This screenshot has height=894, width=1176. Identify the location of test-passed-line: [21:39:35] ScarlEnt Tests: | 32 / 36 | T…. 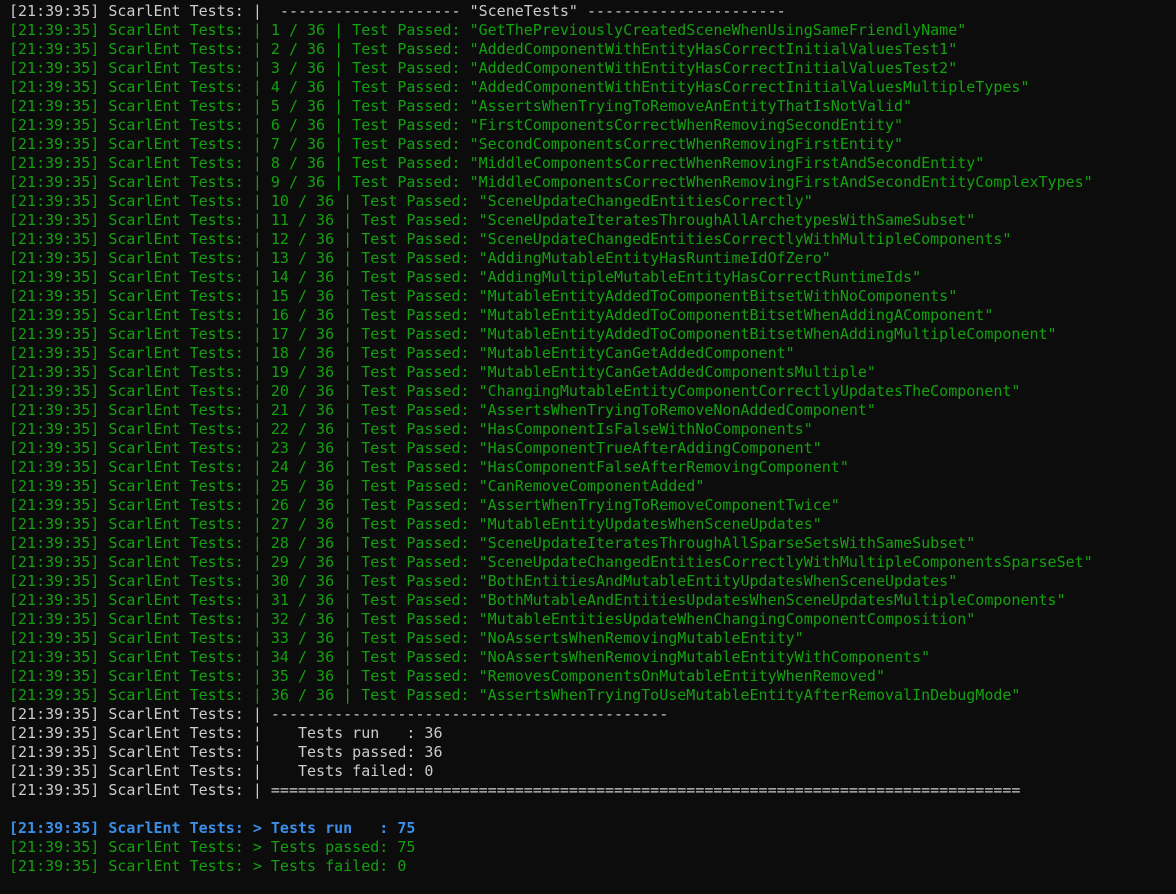
(492, 619).